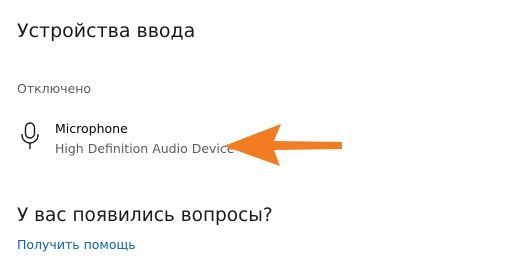 This screenshot has width=506, height=274. I want to click on device-name: Microphone, so click(91, 128).